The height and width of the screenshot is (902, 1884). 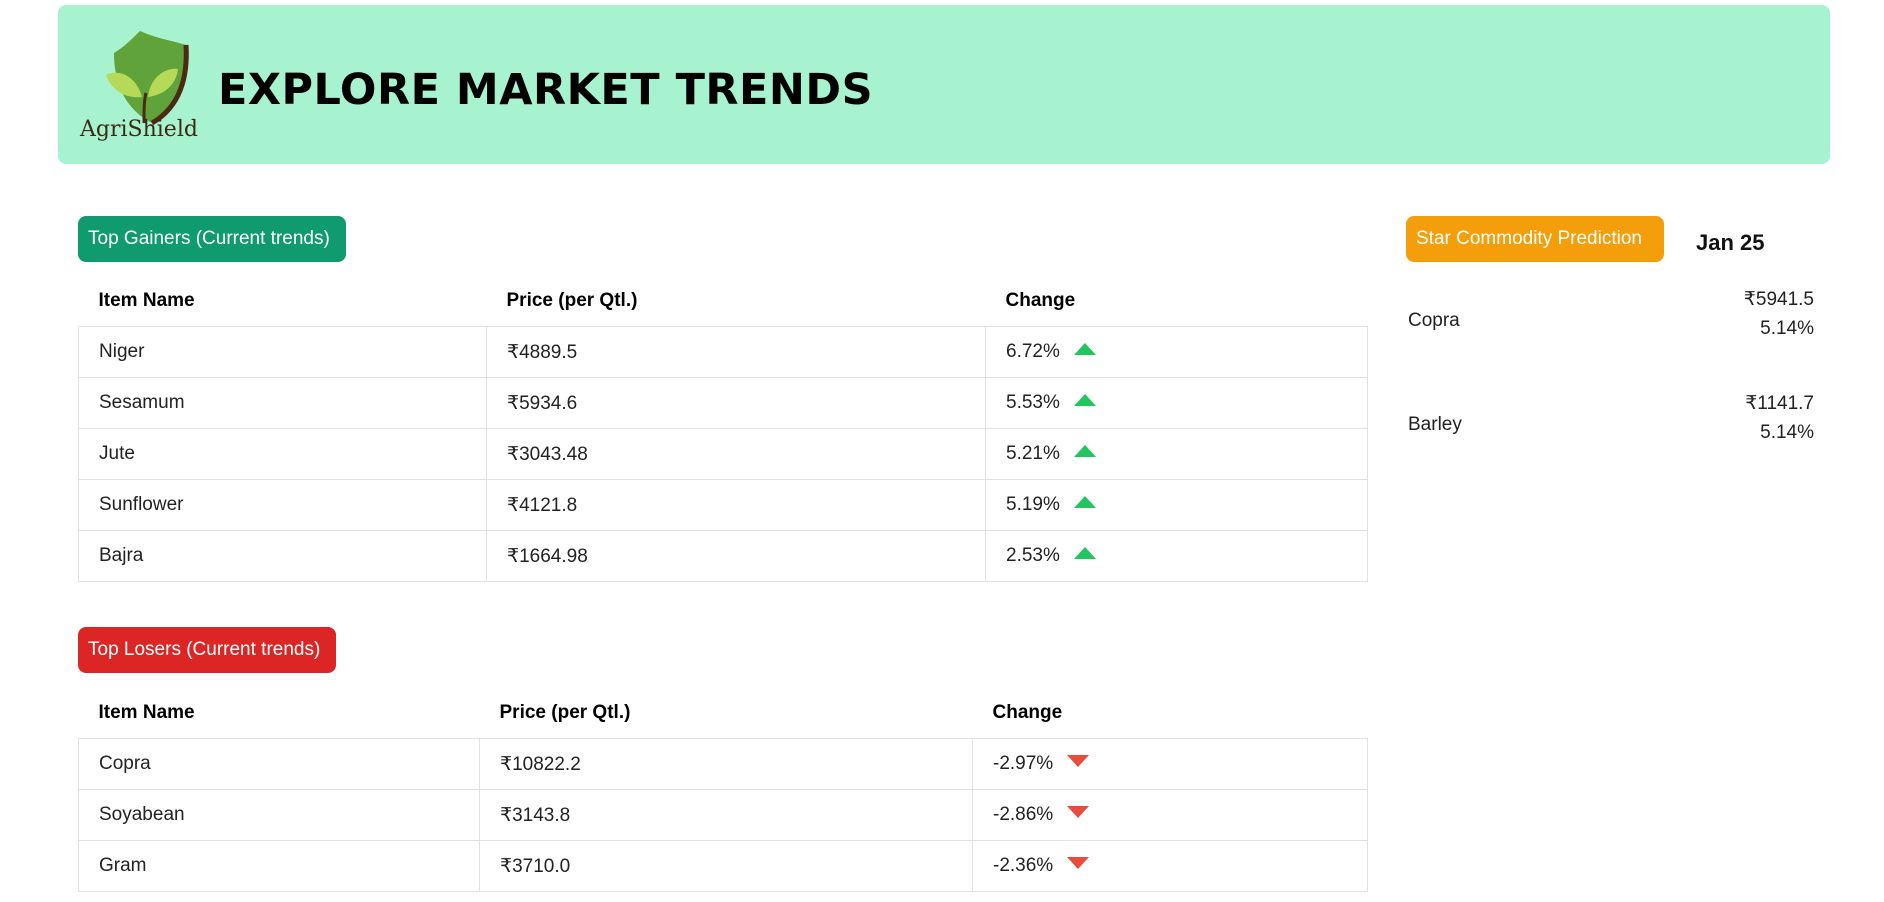 What do you see at coordinates (1170, 764) in the screenshot?
I see `change-cell: -2.97%` at bounding box center [1170, 764].